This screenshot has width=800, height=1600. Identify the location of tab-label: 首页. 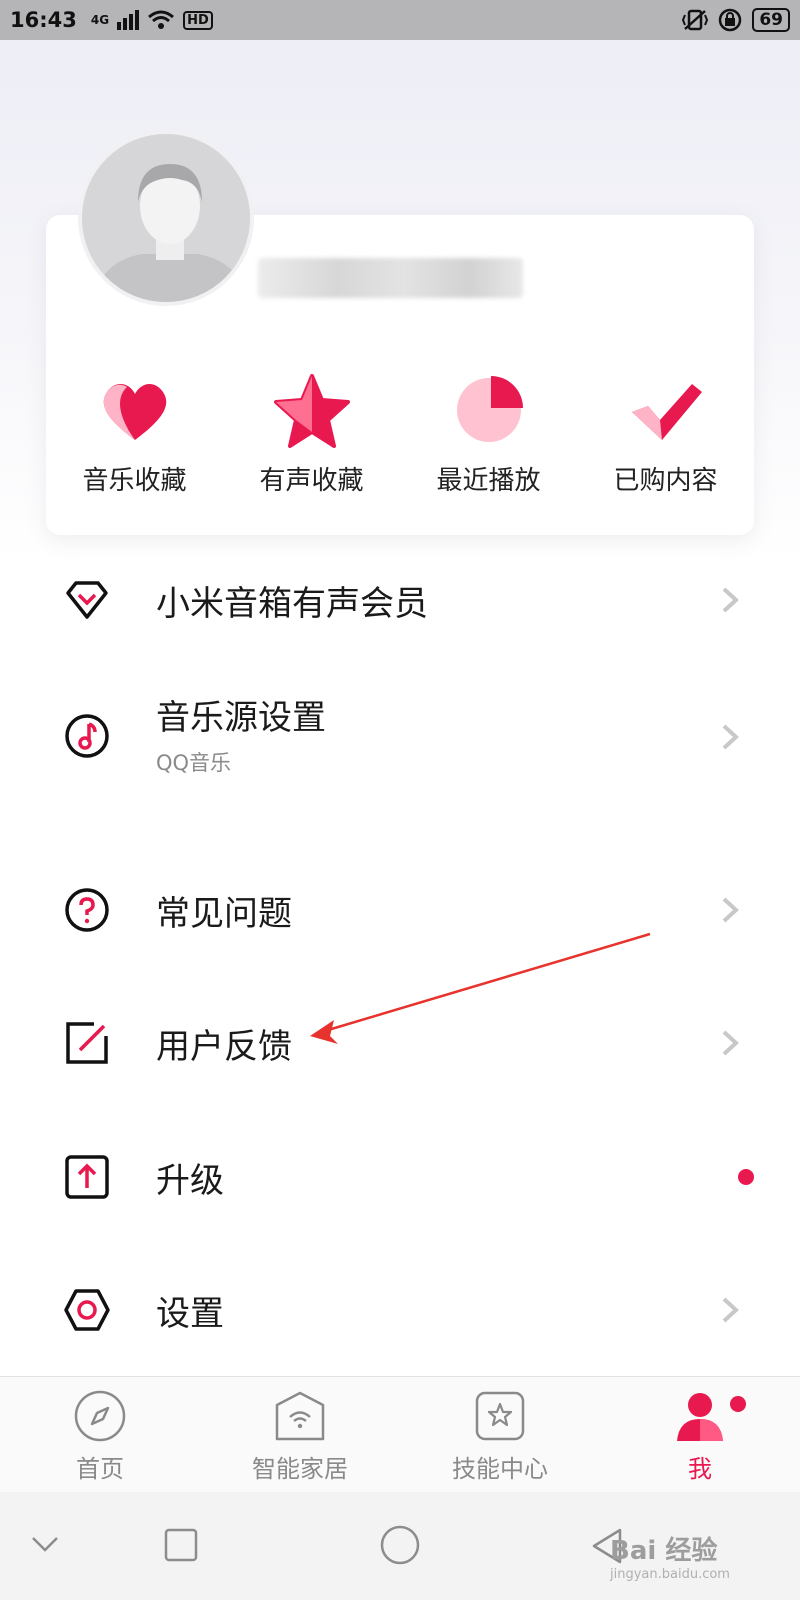
(100, 1469).